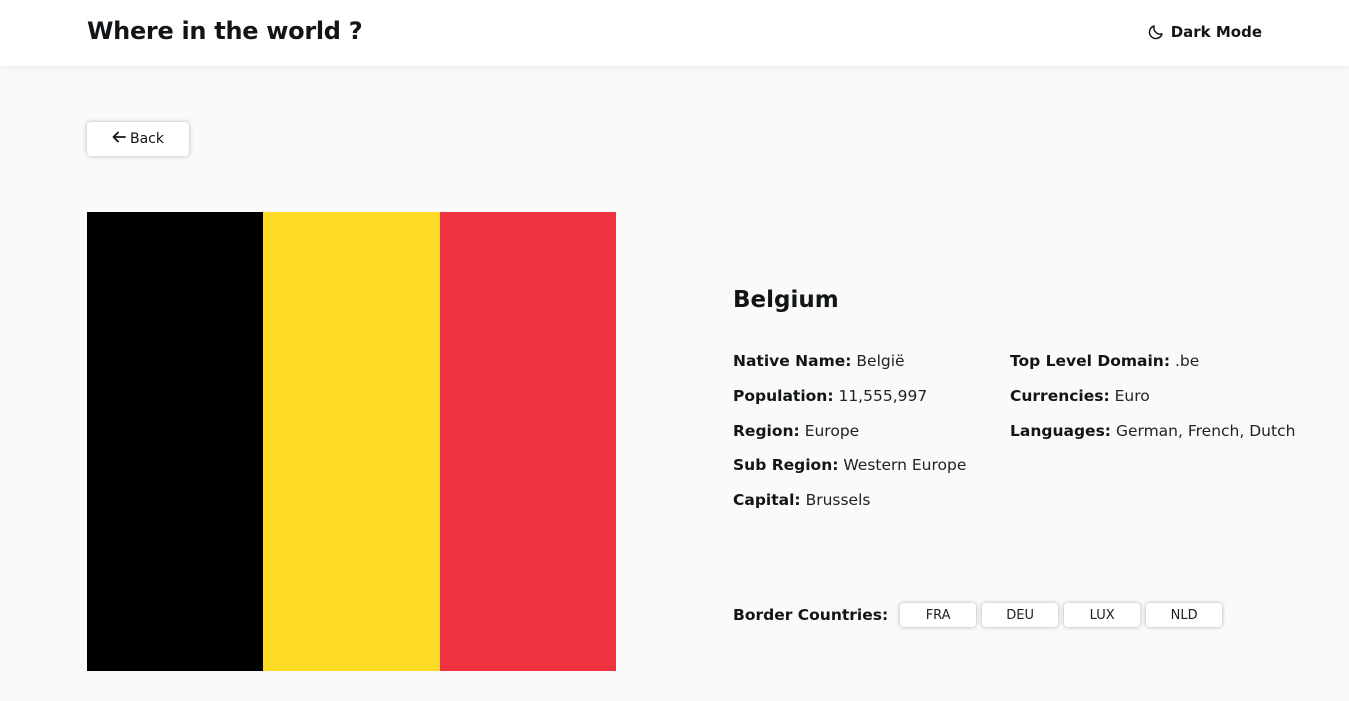  Describe the element at coordinates (1184, 615) in the screenshot. I see `border-country-chip: NLD` at that location.